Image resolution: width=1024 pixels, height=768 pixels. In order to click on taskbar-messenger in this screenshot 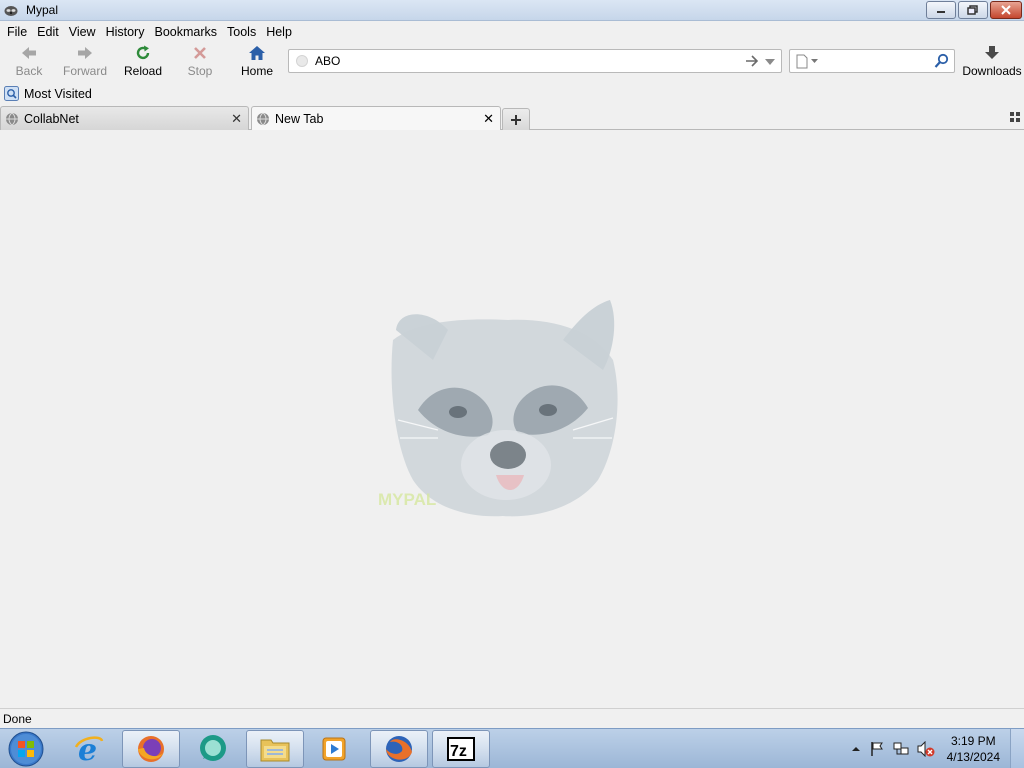, I will do `click(213, 749)`.